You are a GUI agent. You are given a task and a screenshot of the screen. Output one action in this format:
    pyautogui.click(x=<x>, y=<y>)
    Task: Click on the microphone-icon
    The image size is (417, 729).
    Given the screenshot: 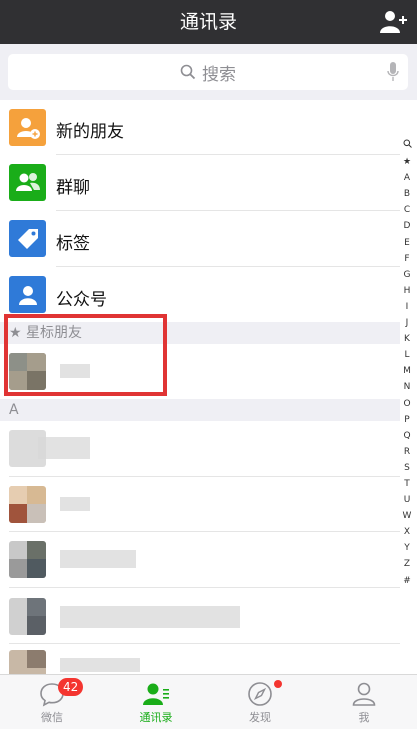 What is the action you would take?
    pyautogui.click(x=393, y=72)
    